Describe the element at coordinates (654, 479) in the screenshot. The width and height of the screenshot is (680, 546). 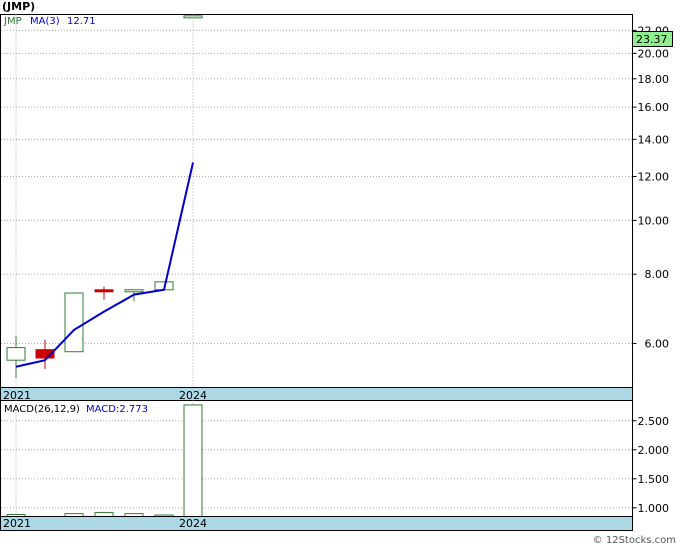
I see `macd-y-tick-label: 1.500` at that location.